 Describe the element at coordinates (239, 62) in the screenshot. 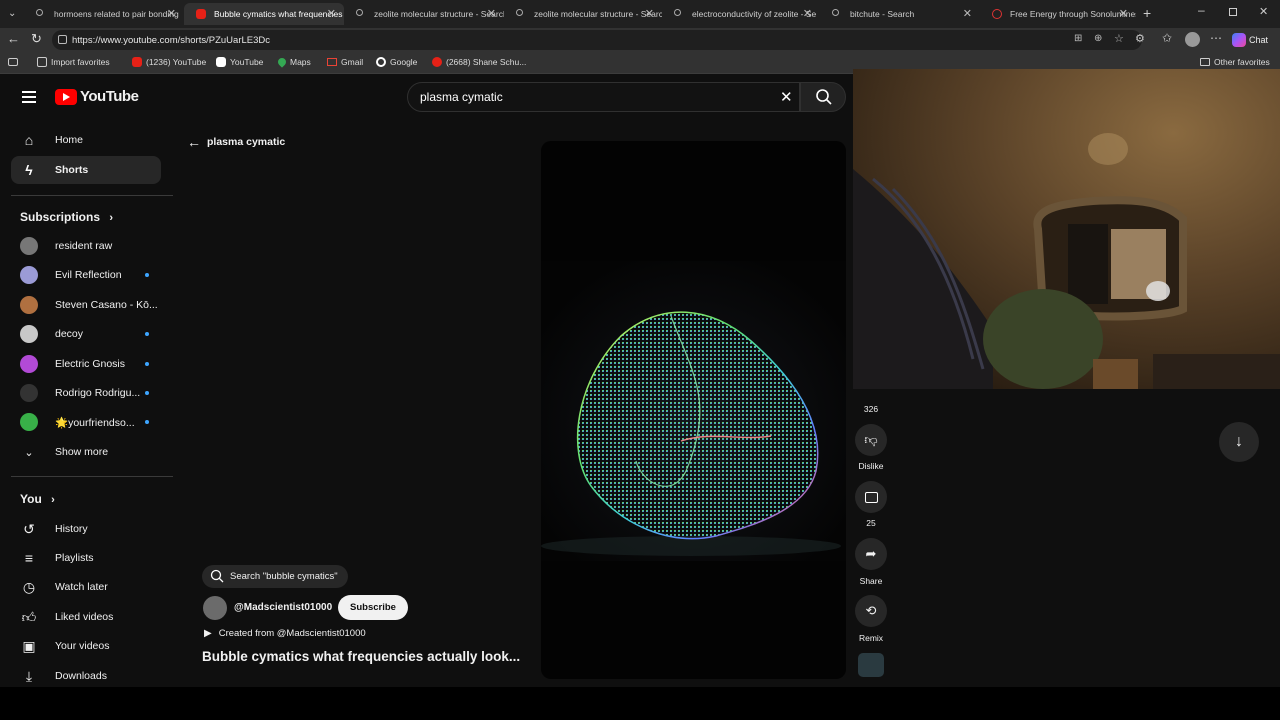

I see `bookmark-item: YouTube` at that location.